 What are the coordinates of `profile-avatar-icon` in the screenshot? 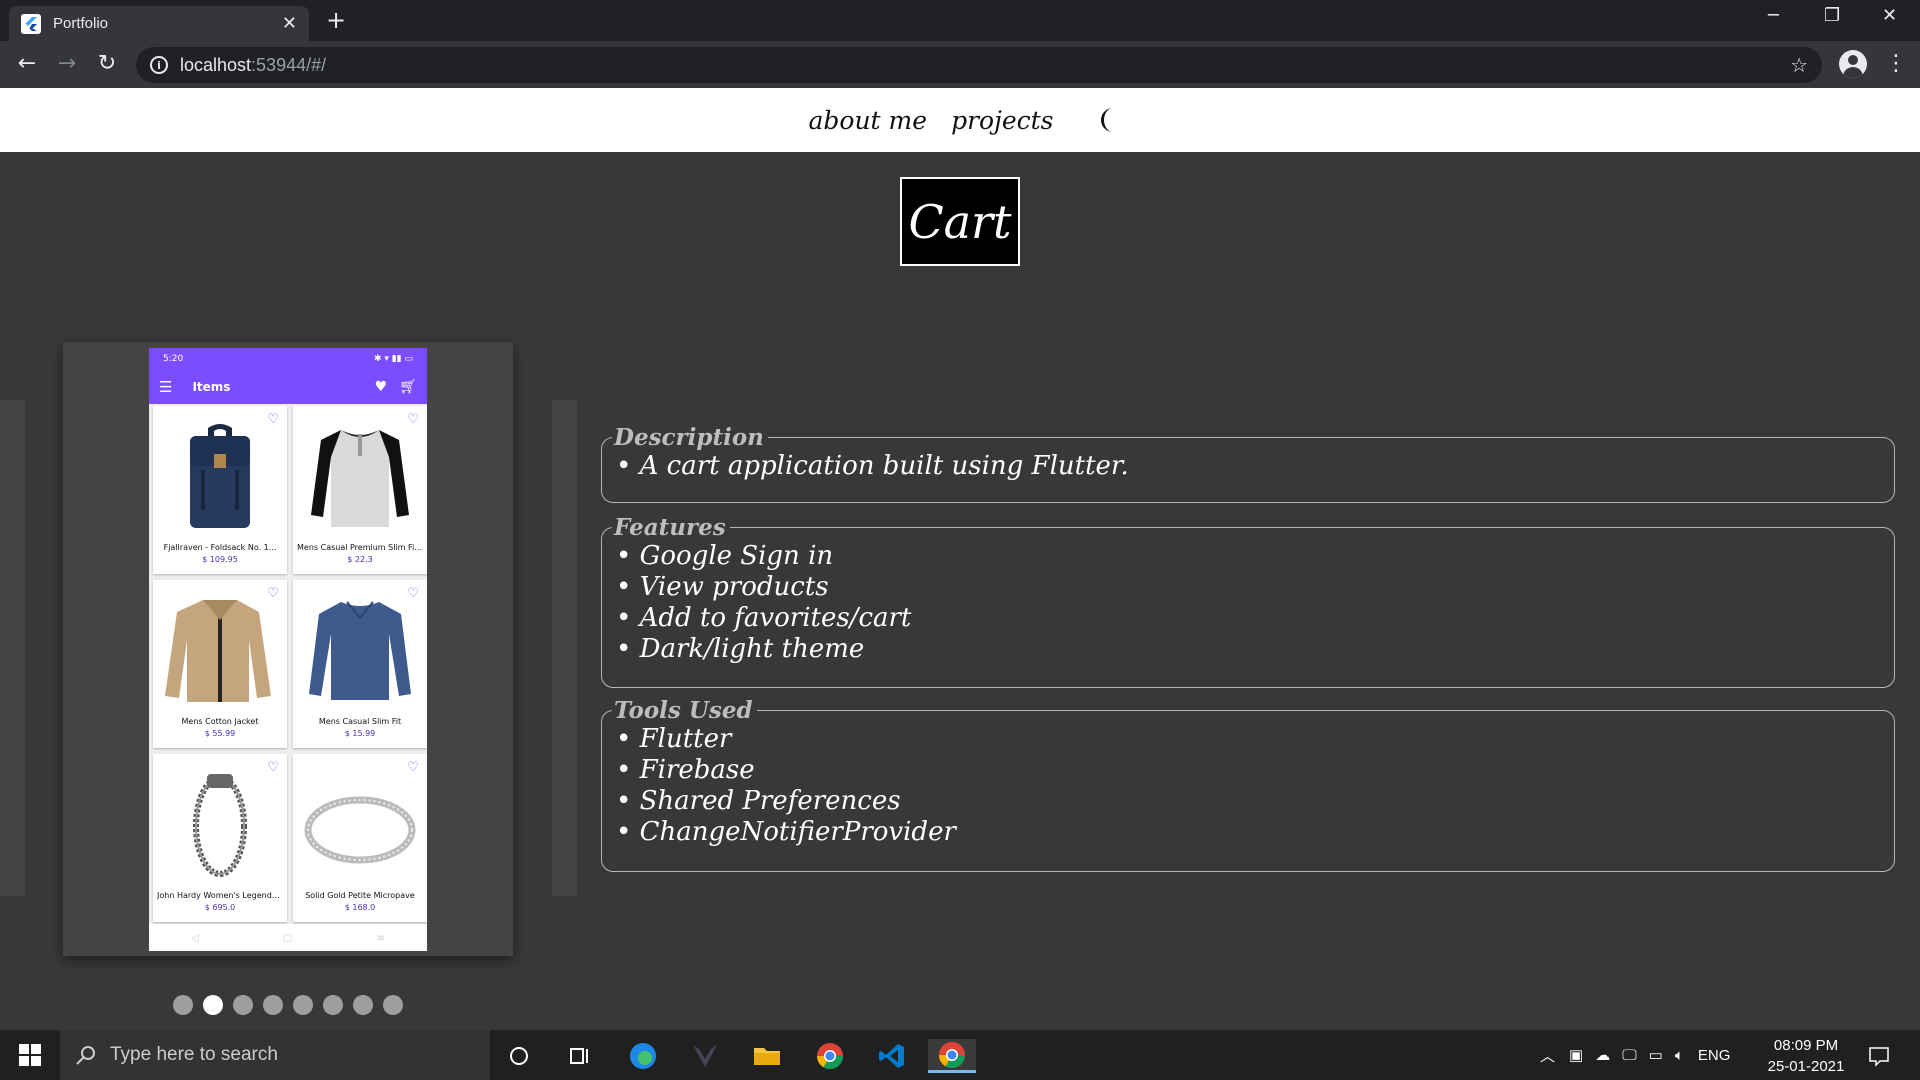 It's located at (1853, 64).